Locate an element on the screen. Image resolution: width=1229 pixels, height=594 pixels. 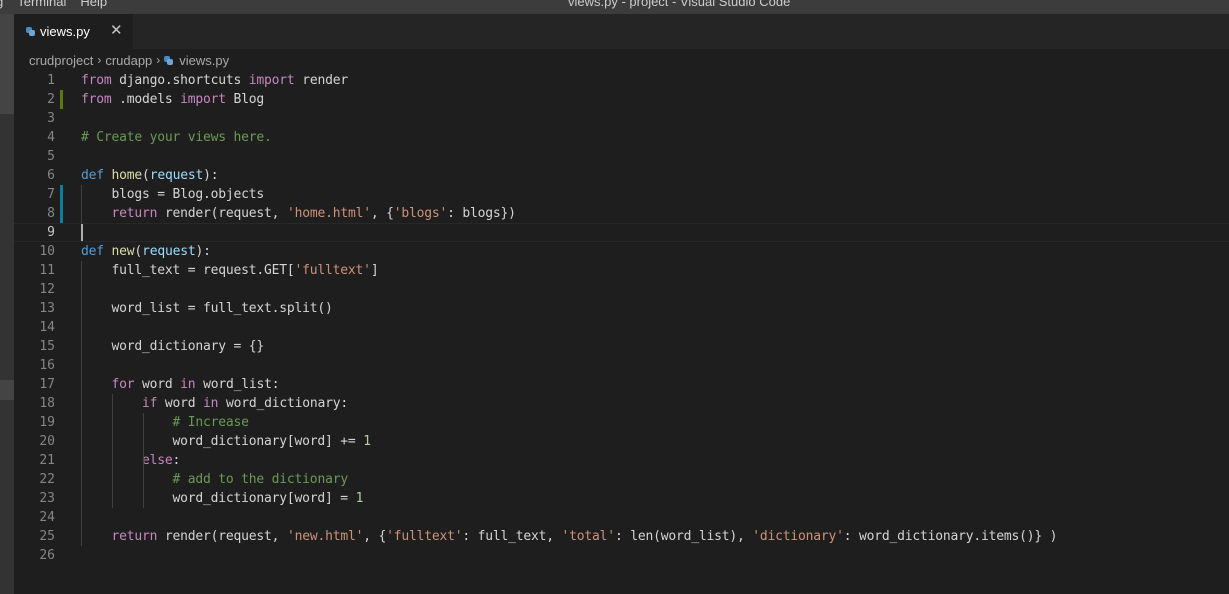
line-number: 23 is located at coordinates (47, 498).